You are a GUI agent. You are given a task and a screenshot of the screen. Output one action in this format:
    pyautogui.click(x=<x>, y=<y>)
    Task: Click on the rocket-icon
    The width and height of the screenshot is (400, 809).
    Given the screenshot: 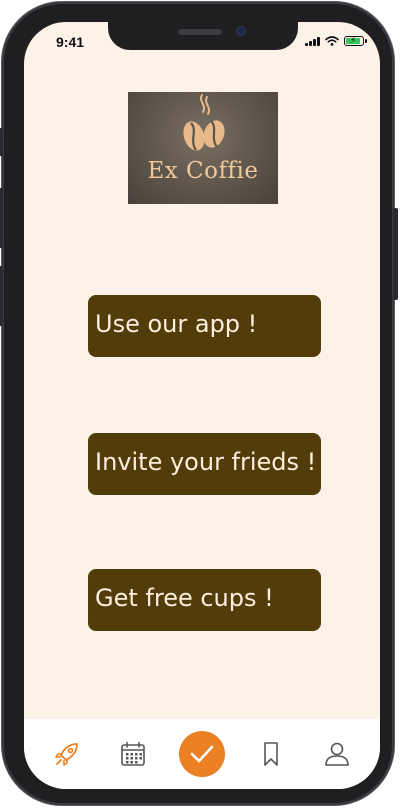 What is the action you would take?
    pyautogui.click(x=66, y=754)
    